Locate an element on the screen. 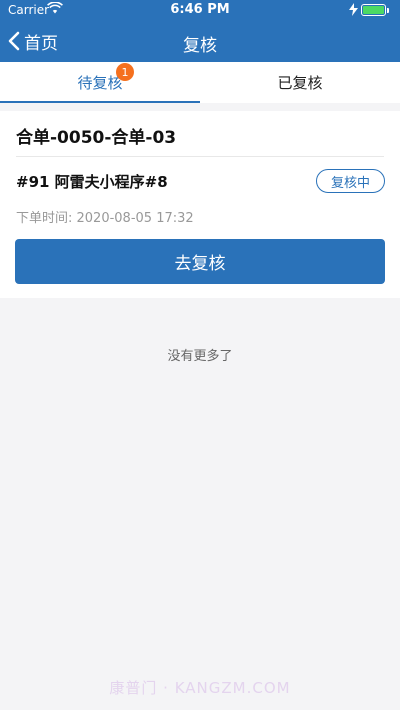  order-title: 合单-0050-合单-03 is located at coordinates (96, 138).